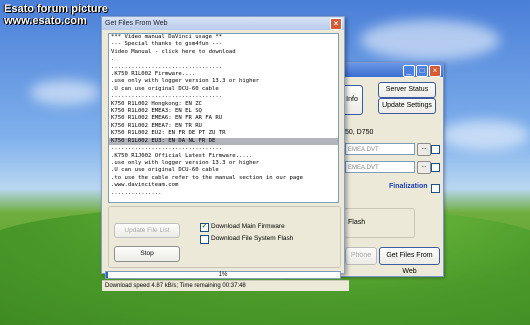  Describe the element at coordinates (147, 230) in the screenshot. I see `update-file-list-button: Update File List` at that location.